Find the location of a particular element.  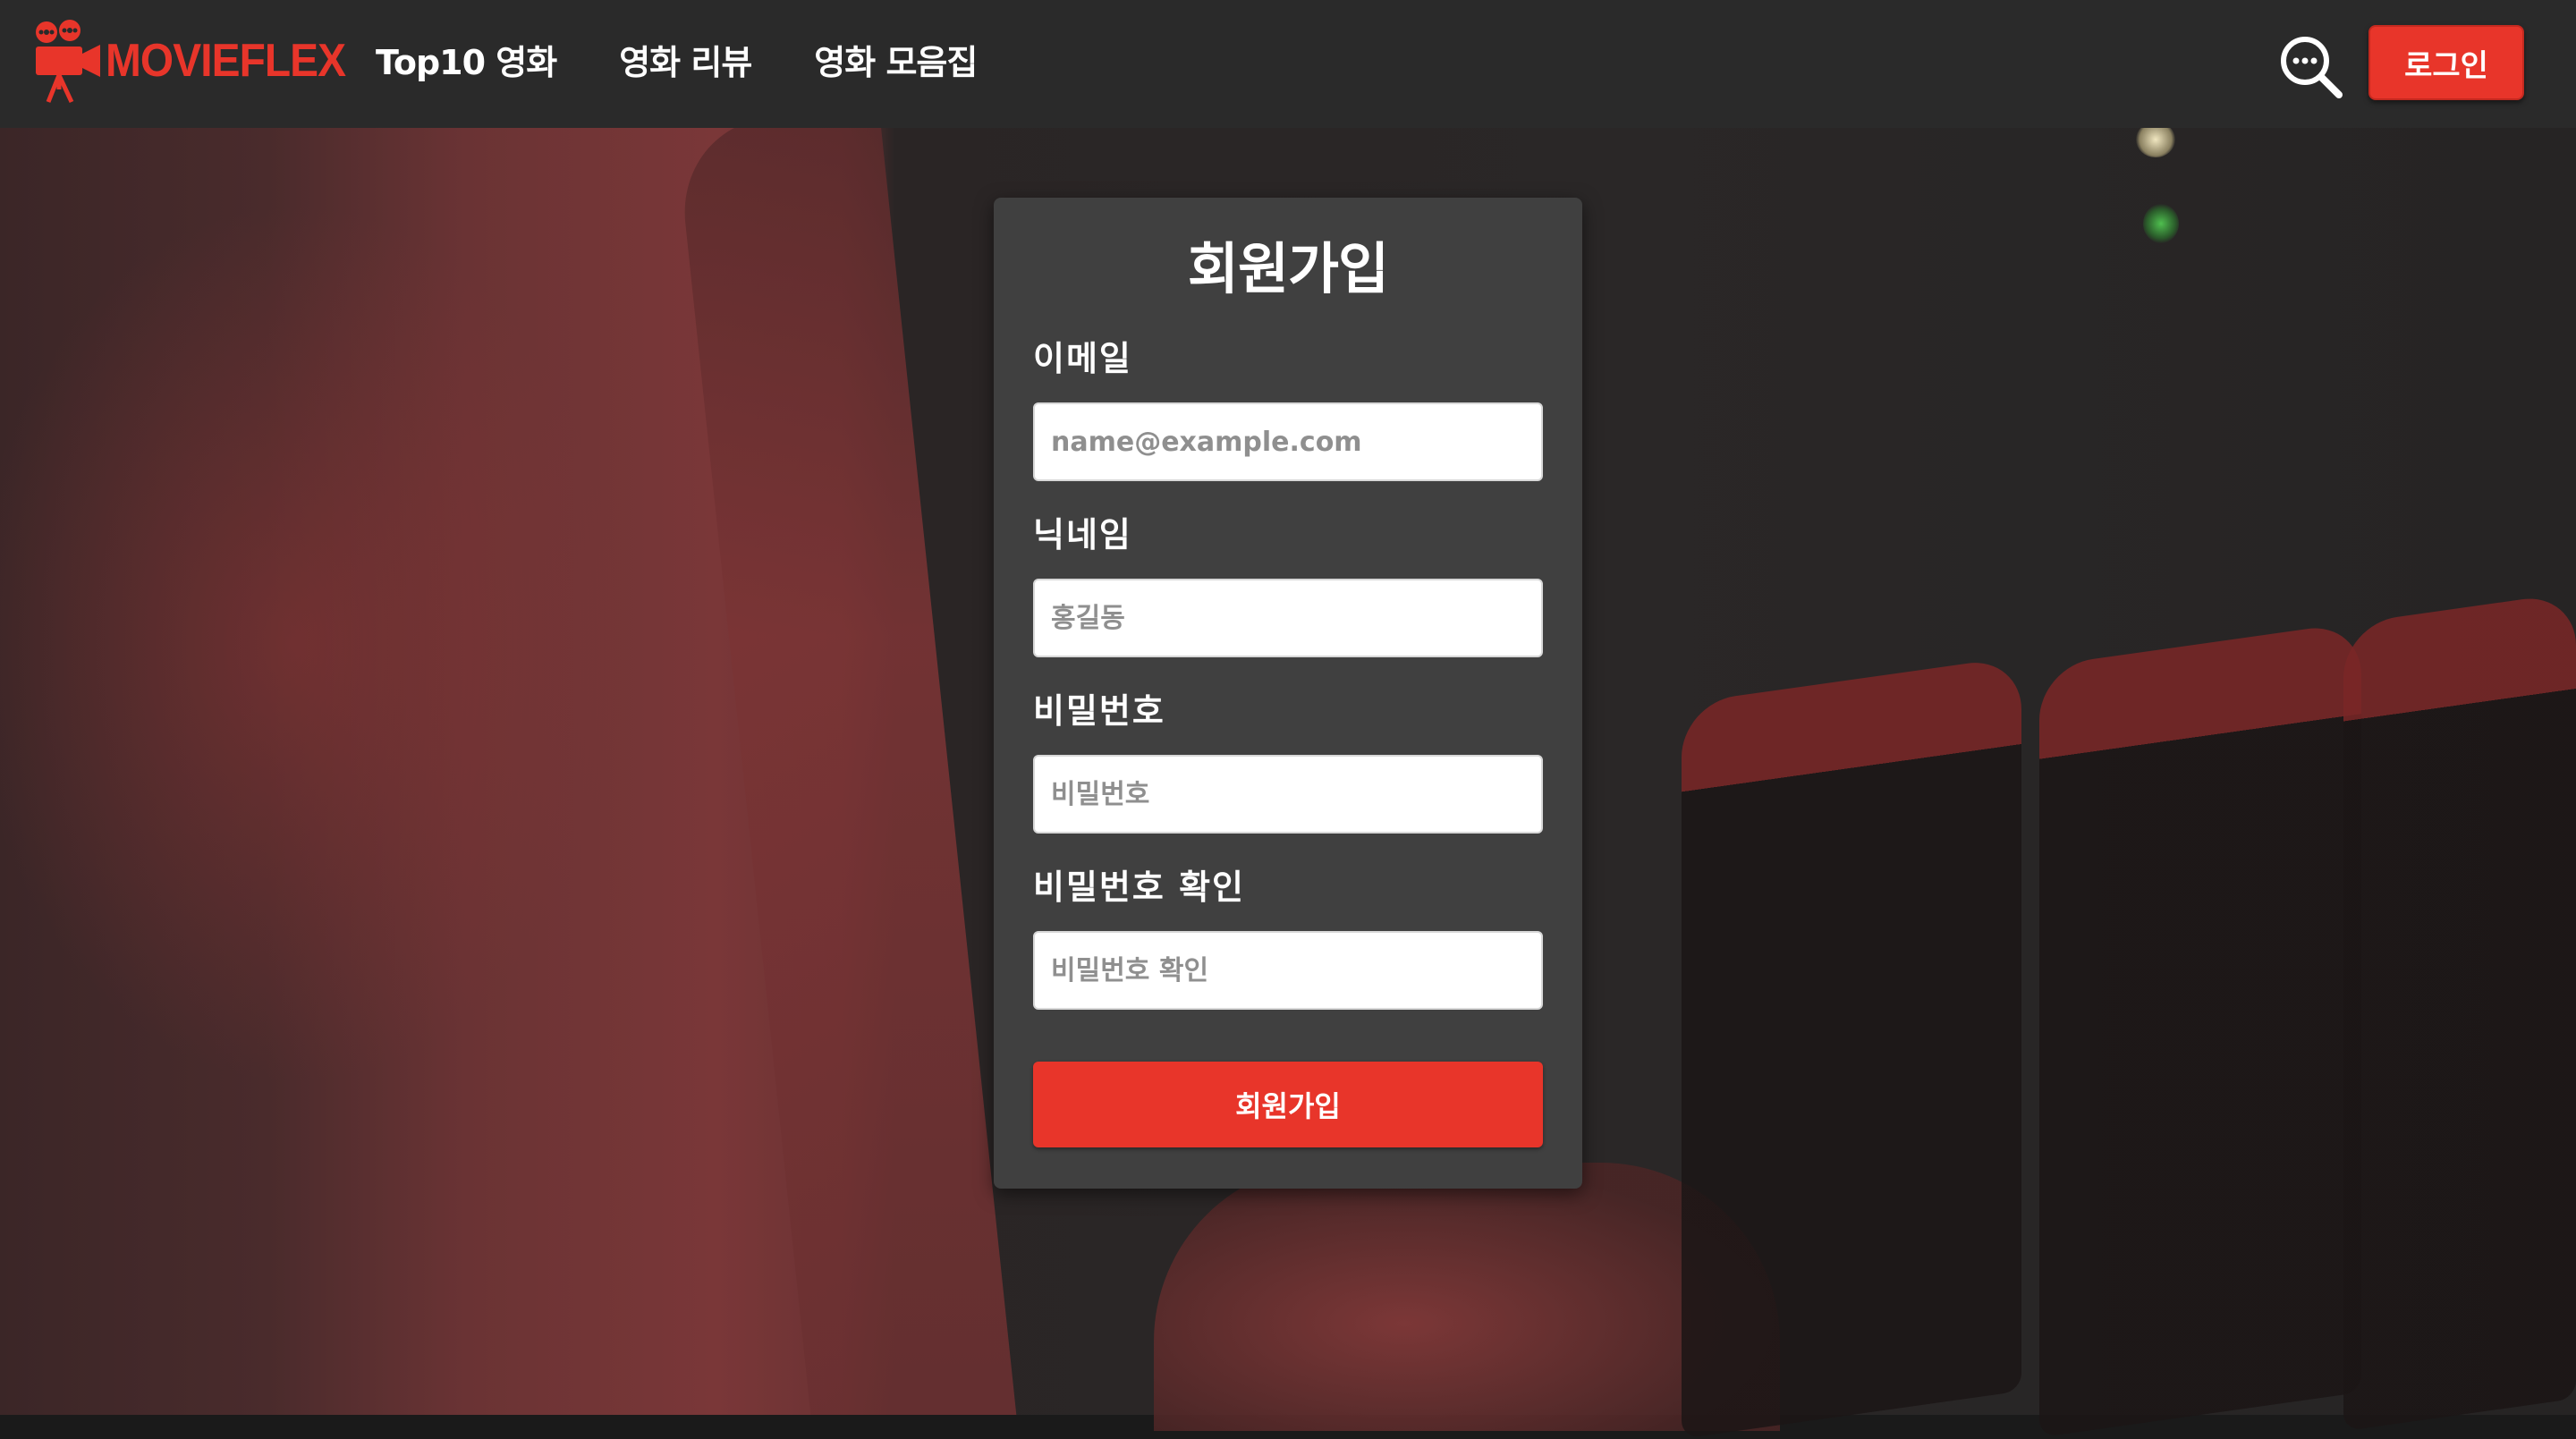

nav-item-top10: Top10 영화 is located at coordinates (466, 63).